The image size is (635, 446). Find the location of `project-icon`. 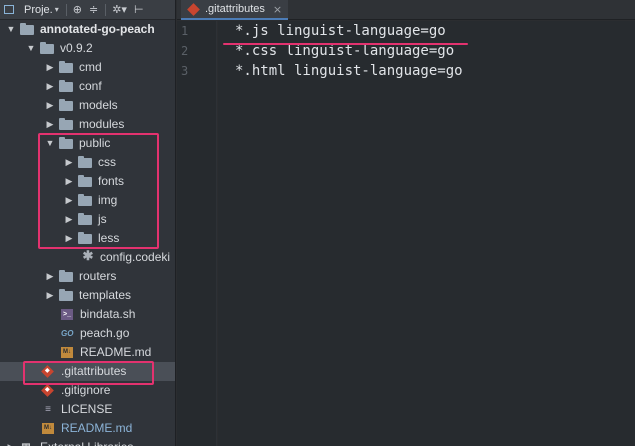

project-icon is located at coordinates (9, 10).